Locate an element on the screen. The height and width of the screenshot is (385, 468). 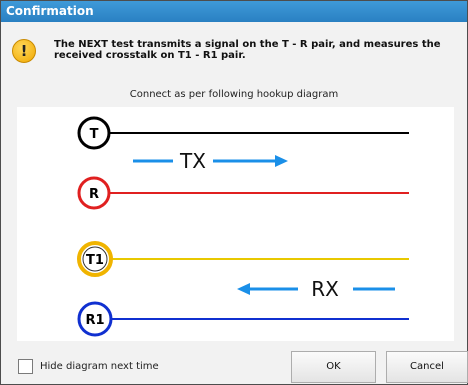
dialog-footer: Hide diagram next time OK Cancel is located at coordinates (234, 365).